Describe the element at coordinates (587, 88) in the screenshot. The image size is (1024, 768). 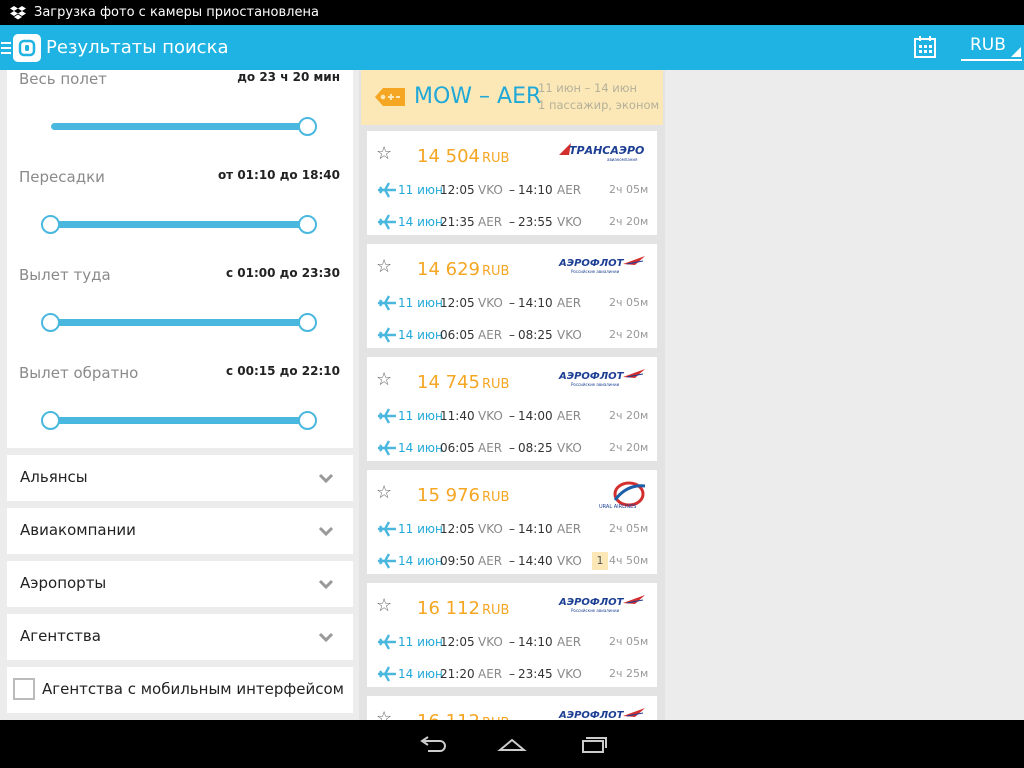
I see `route-dates: 11 июн – 14 июн` at that location.